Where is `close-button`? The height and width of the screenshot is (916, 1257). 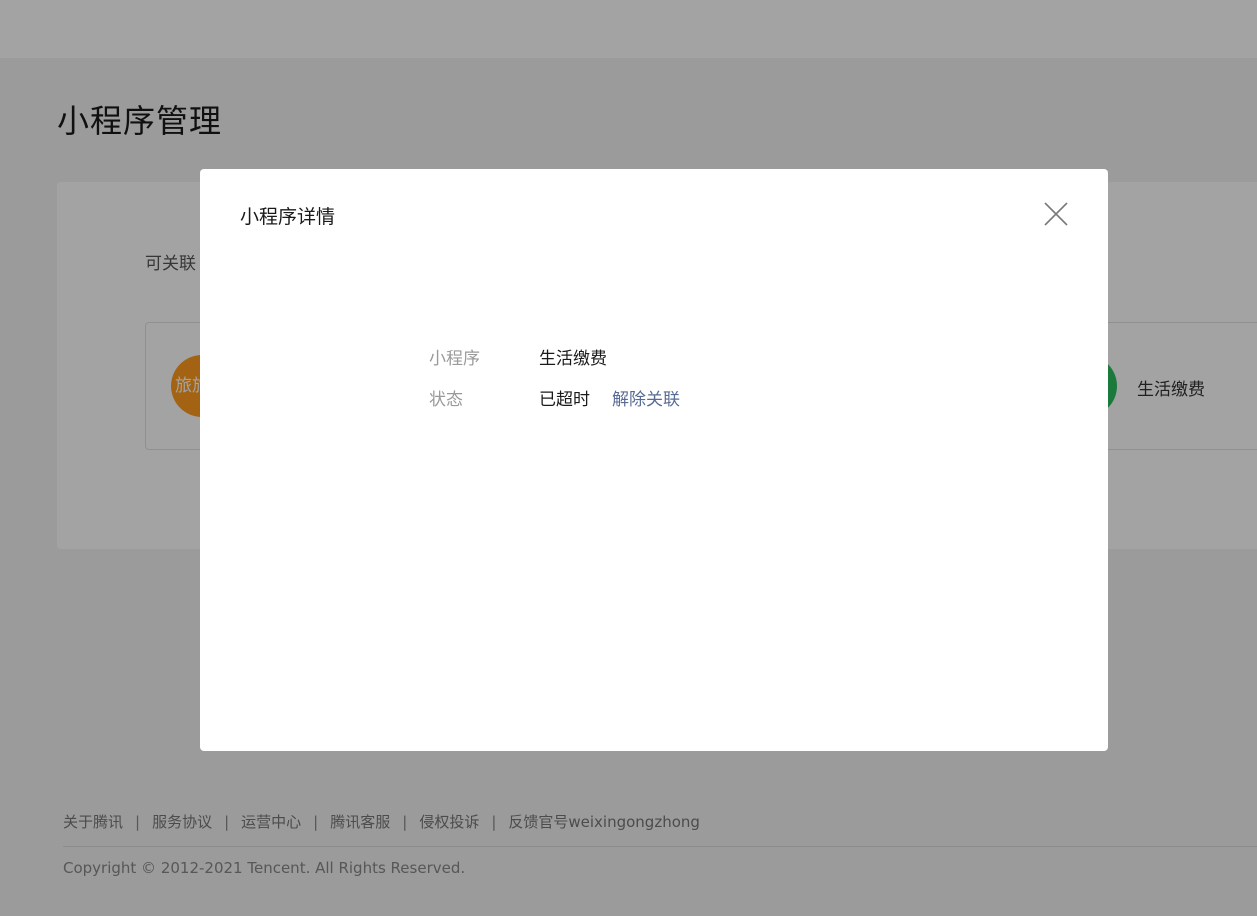
close-button is located at coordinates (1056, 214).